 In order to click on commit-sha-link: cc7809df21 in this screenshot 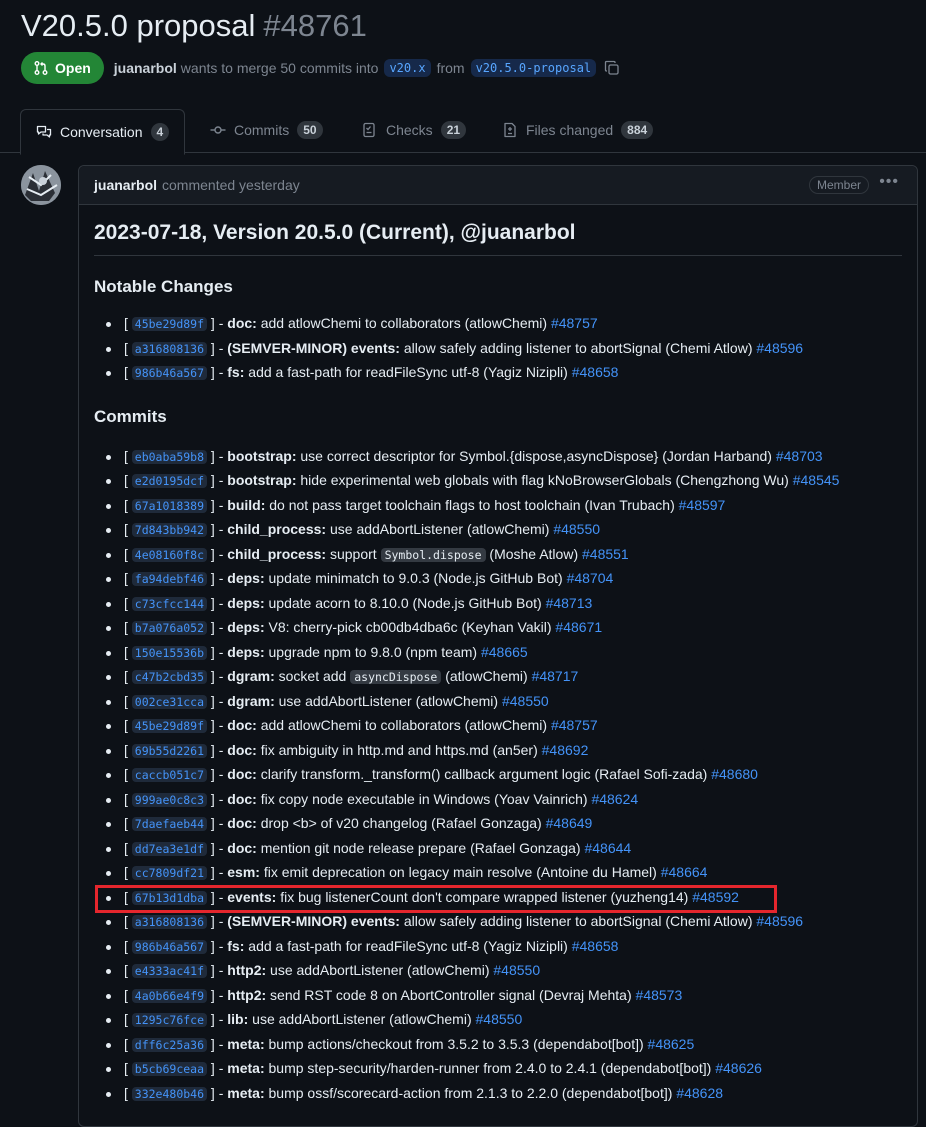, I will do `click(169, 873)`.